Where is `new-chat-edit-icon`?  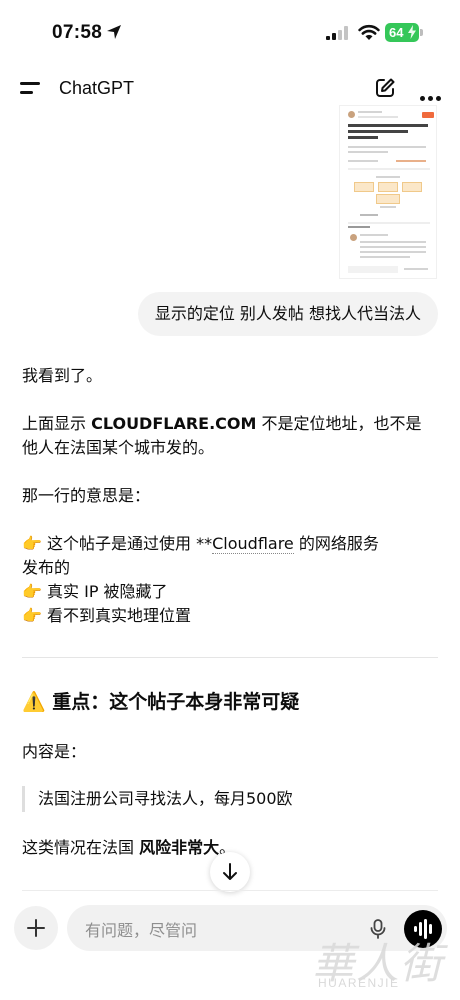
new-chat-edit-icon is located at coordinates (385, 88).